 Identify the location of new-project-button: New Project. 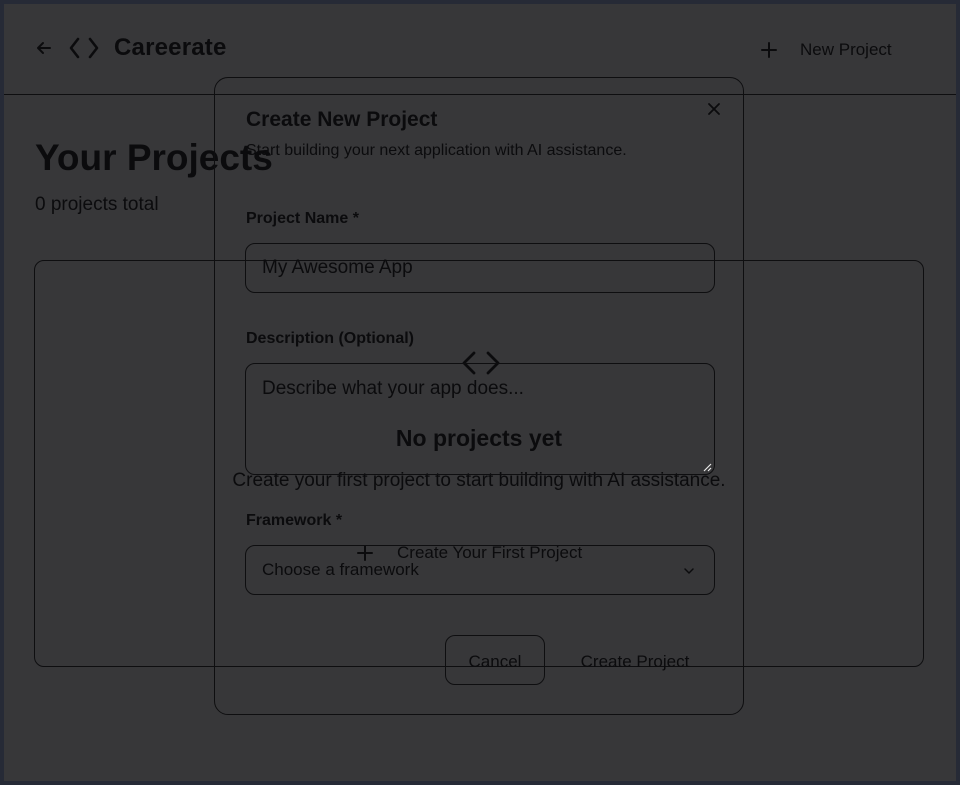
(826, 50).